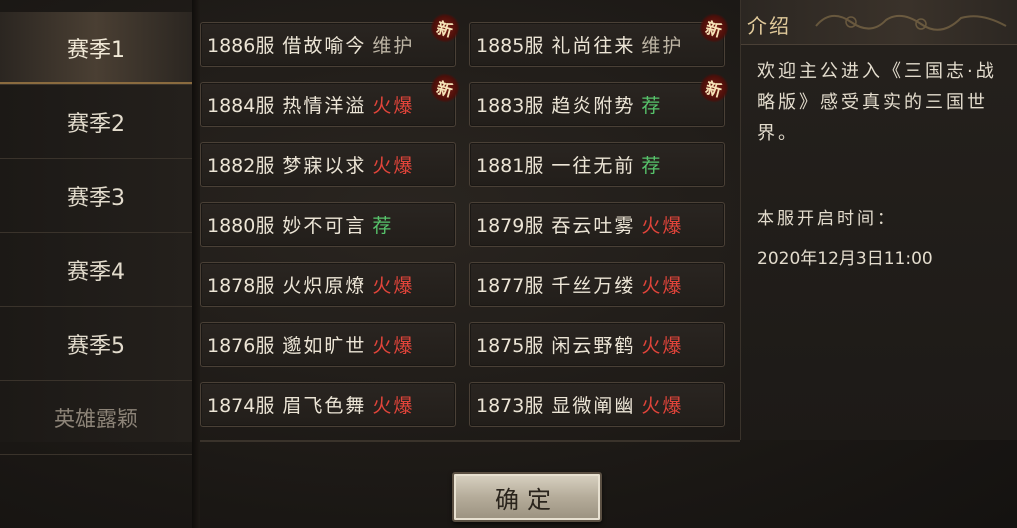  What do you see at coordinates (324, 106) in the screenshot?
I see `server-name: 热情洋溢` at bounding box center [324, 106].